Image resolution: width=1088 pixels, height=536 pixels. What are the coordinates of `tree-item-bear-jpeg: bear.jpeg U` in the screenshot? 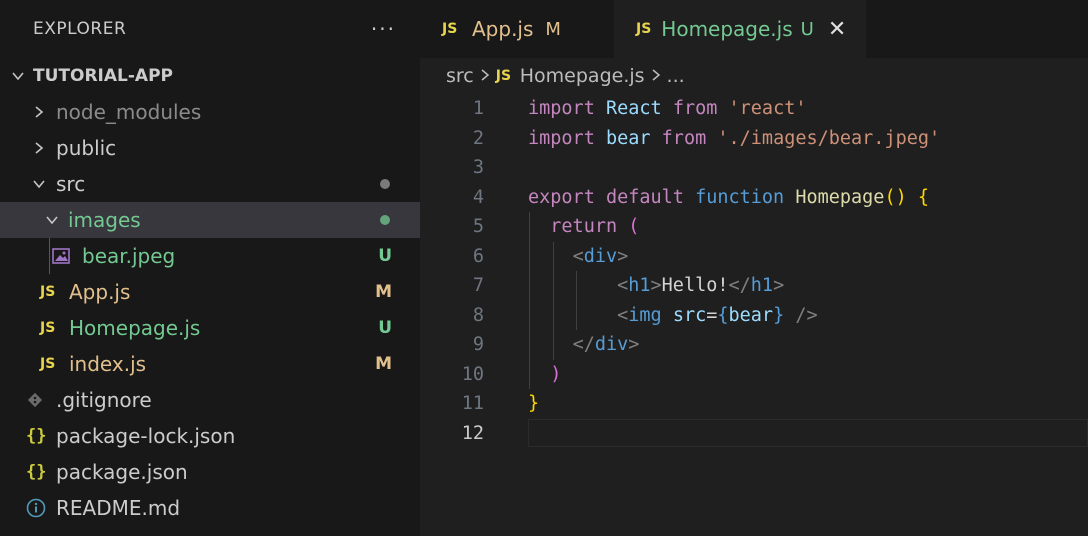 It's located at (210, 256).